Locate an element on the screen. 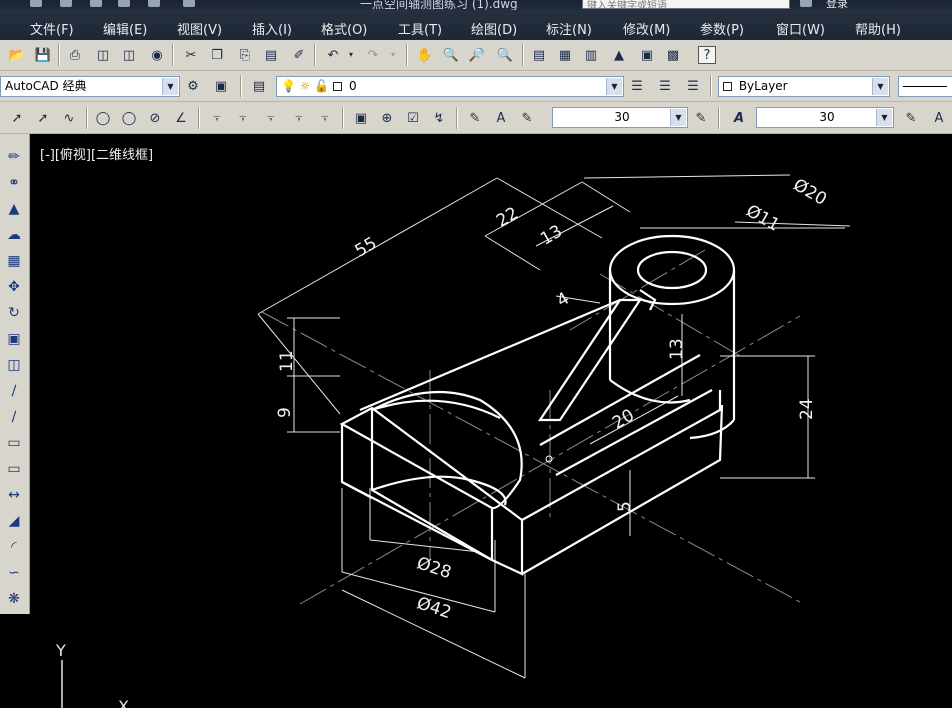 This screenshot has width=952, height=708. open-icon is located at coordinates (66, 3).